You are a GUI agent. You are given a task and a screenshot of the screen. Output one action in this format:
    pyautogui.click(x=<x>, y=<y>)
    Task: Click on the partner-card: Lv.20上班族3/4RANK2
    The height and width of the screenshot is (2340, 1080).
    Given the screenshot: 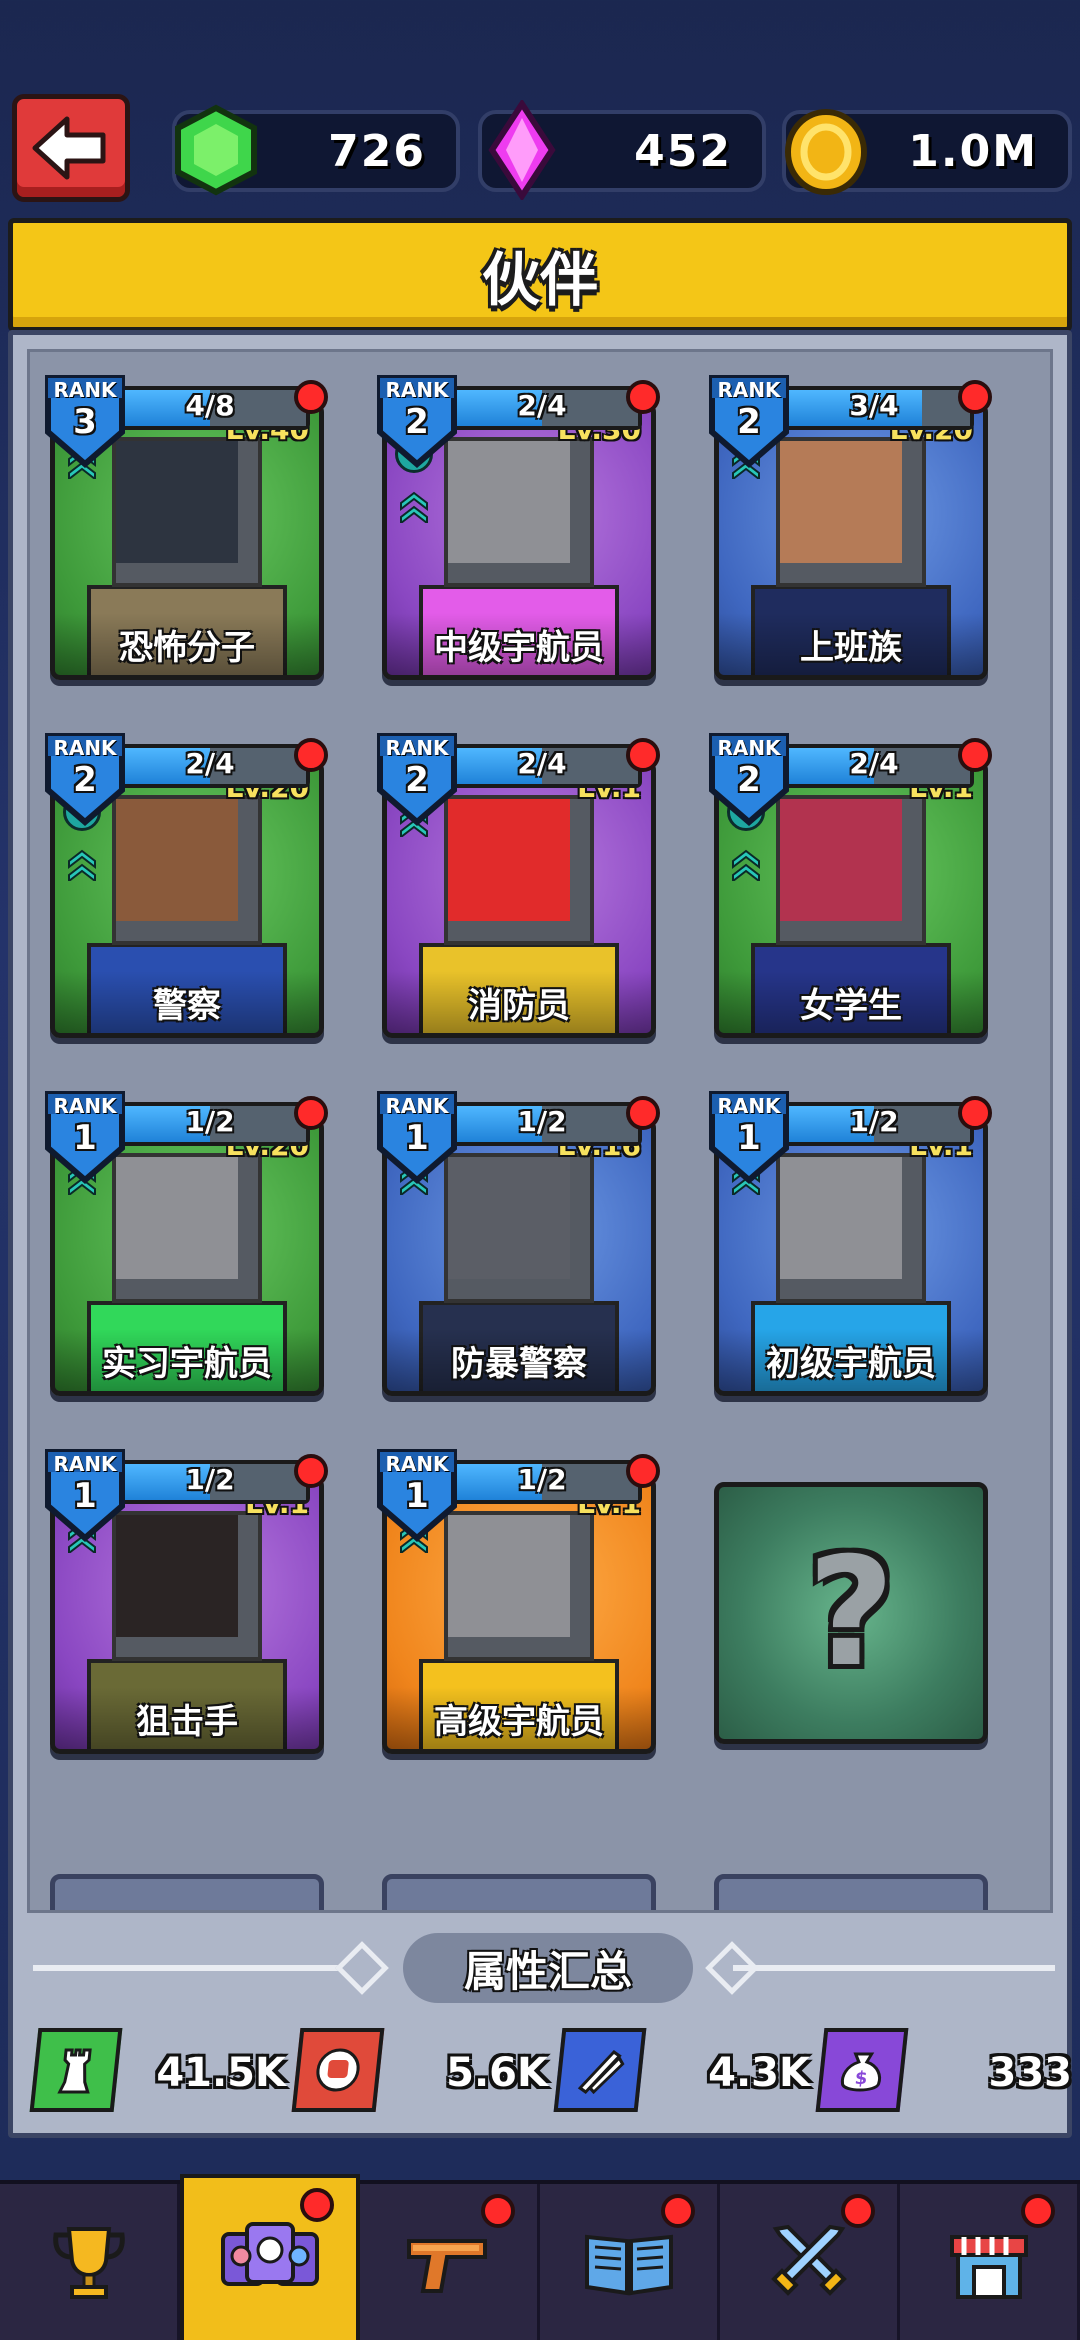 What is the action you would take?
    pyautogui.click(x=850, y=521)
    